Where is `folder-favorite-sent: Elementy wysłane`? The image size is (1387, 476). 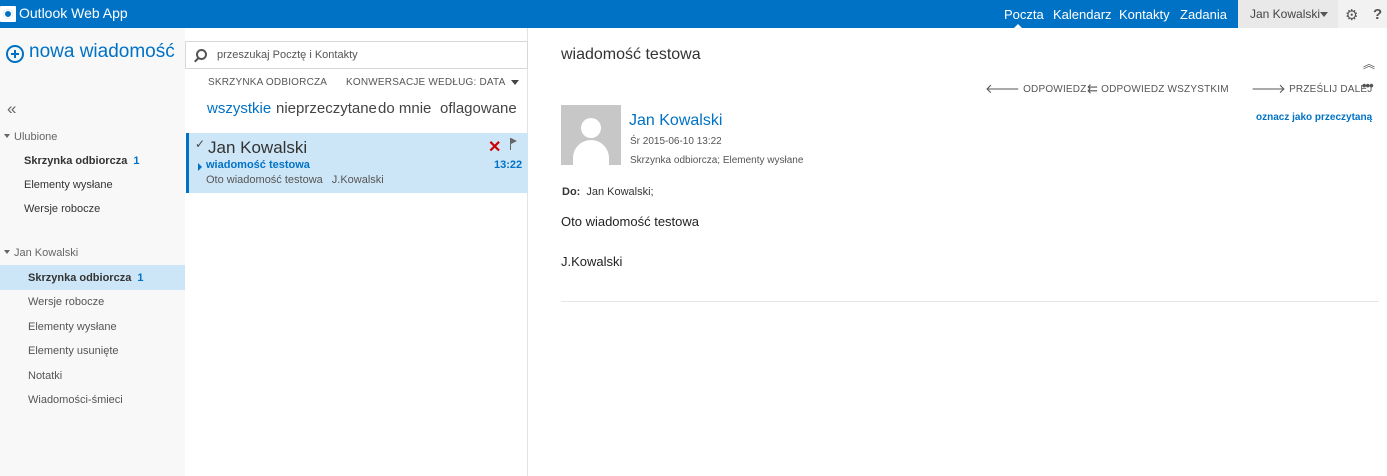
folder-favorite-sent: Elementy wysłane is located at coordinates (68, 185).